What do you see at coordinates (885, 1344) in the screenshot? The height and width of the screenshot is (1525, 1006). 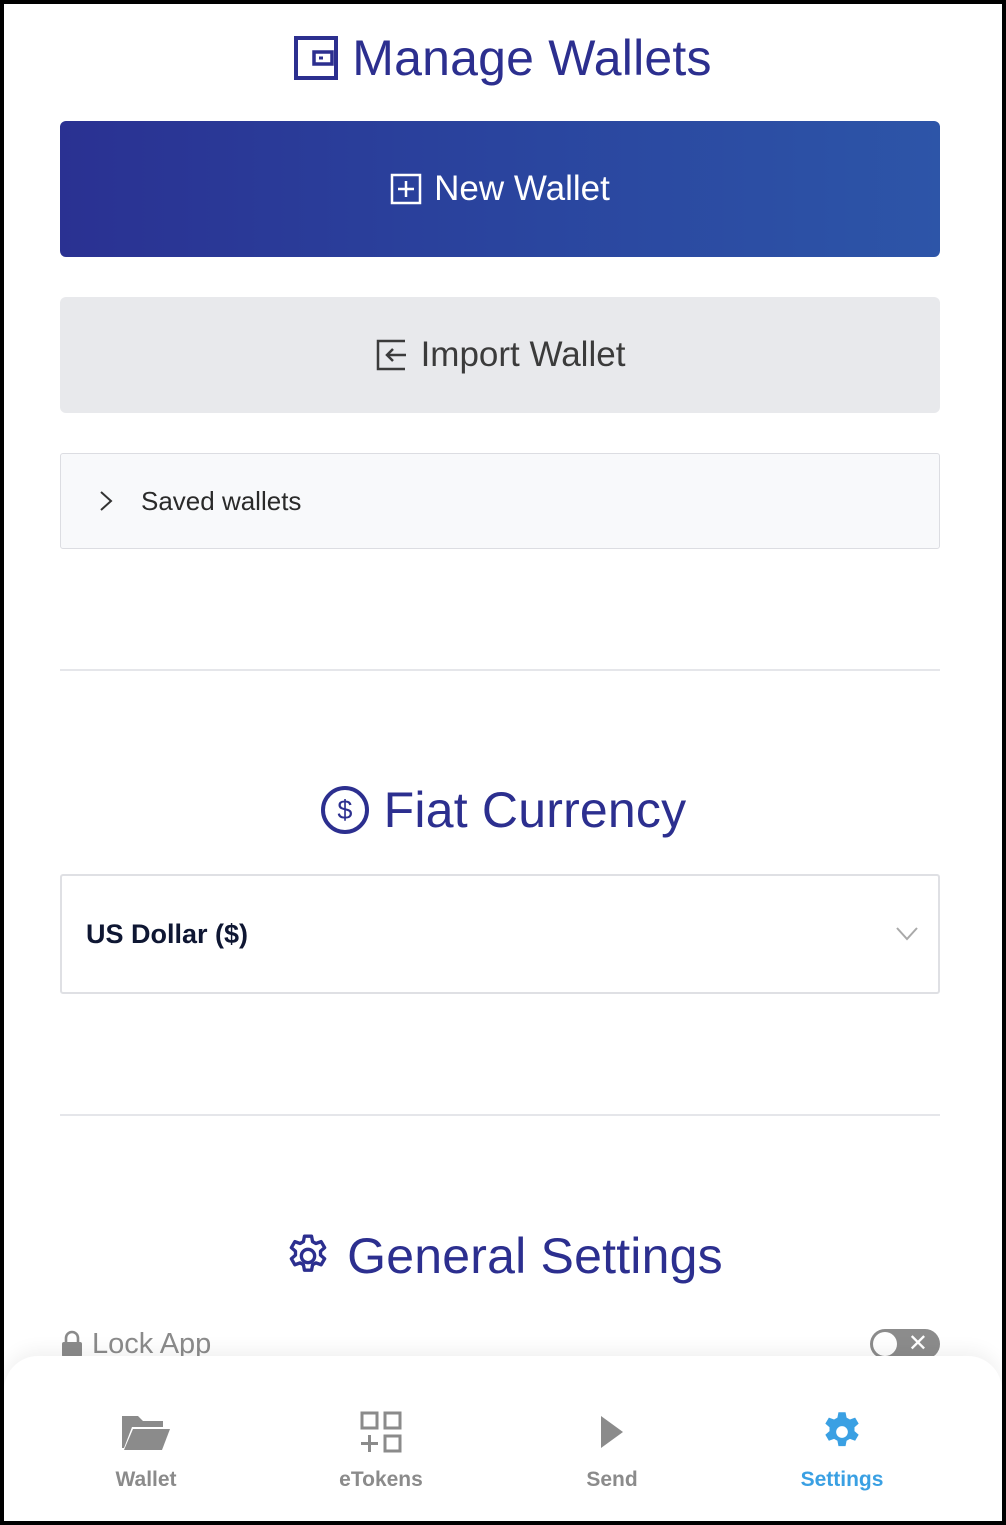 I see `toggle-knob` at bounding box center [885, 1344].